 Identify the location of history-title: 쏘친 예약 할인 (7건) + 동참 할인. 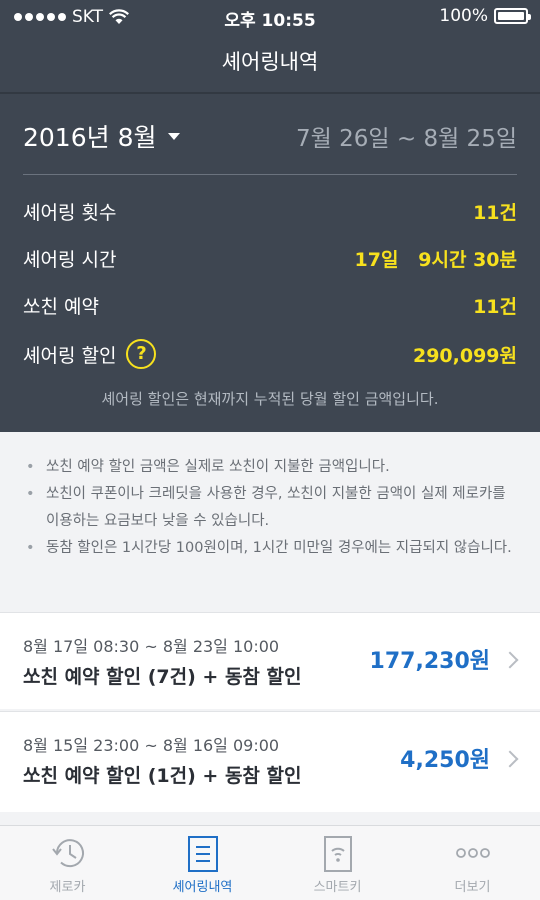
(162, 677).